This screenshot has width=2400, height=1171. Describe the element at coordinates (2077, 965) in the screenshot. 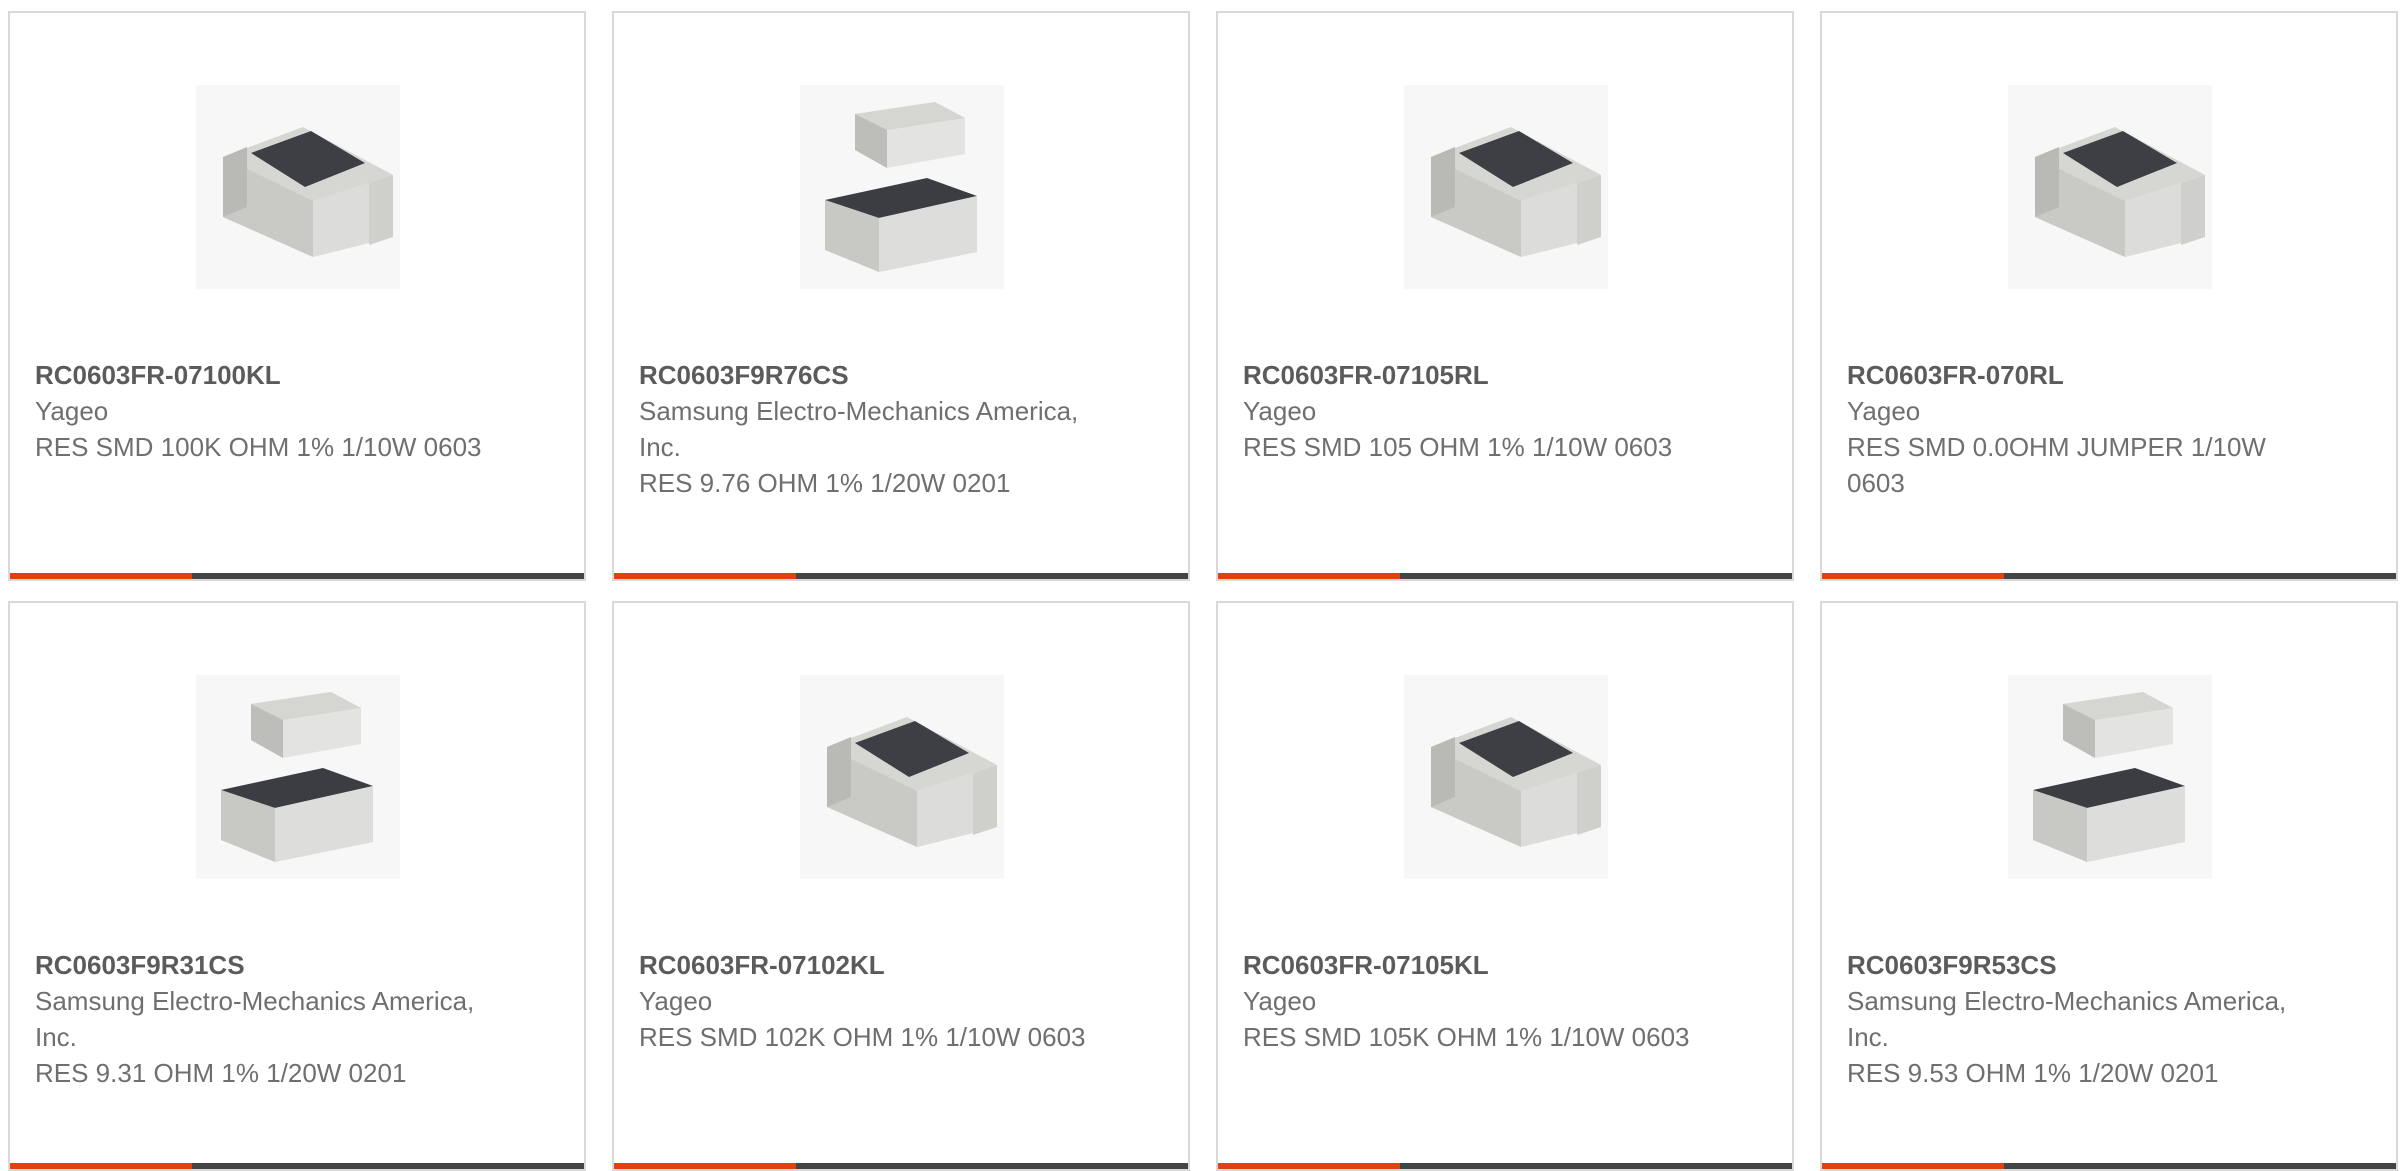

I see `part-number: RC0603F9R53CS` at that location.